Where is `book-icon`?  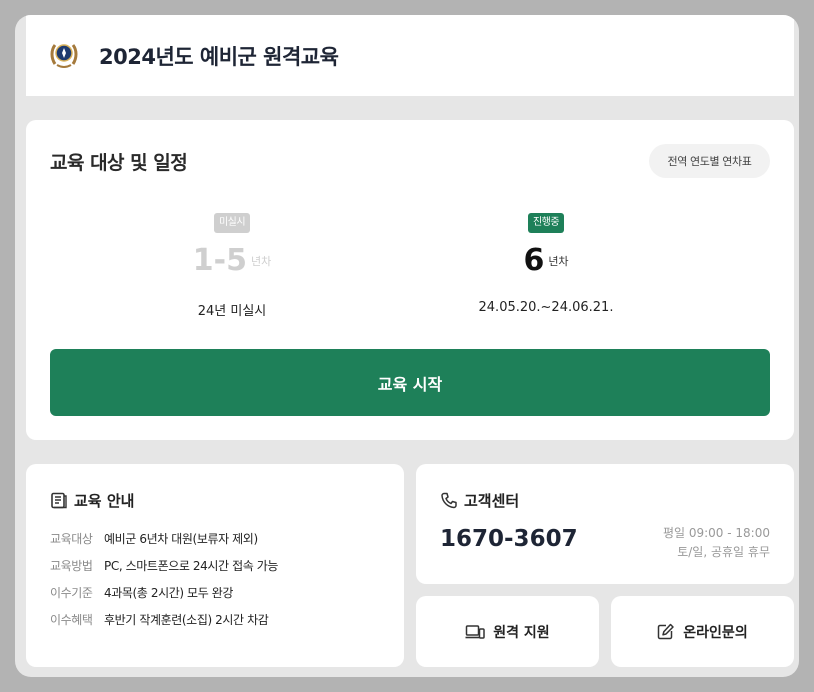 book-icon is located at coordinates (59, 500).